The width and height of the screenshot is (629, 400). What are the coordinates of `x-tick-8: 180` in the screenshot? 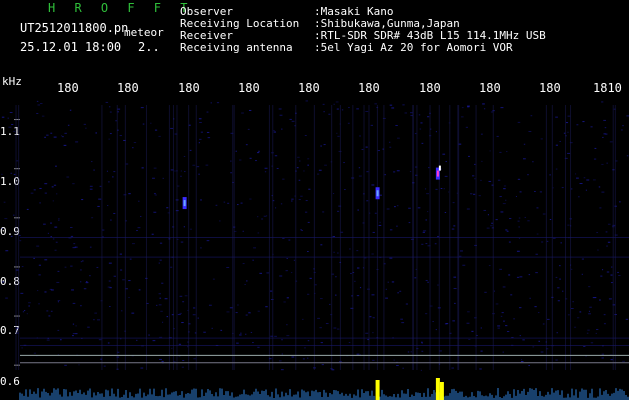 It's located at (550, 88).